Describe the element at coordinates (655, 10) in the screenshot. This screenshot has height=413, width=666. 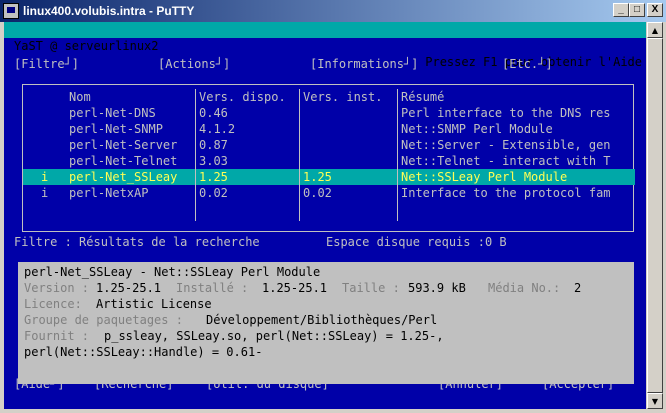
I see `close-button: X` at that location.